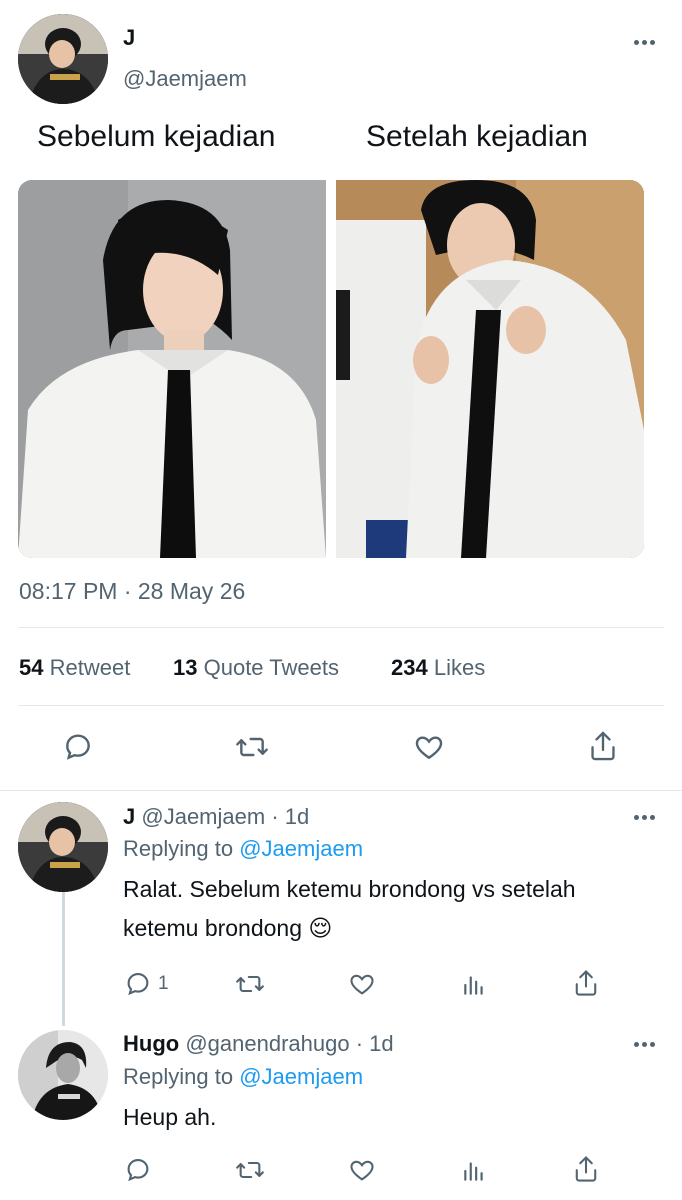 The image size is (682, 1200). I want to click on author-name: J, so click(129, 38).